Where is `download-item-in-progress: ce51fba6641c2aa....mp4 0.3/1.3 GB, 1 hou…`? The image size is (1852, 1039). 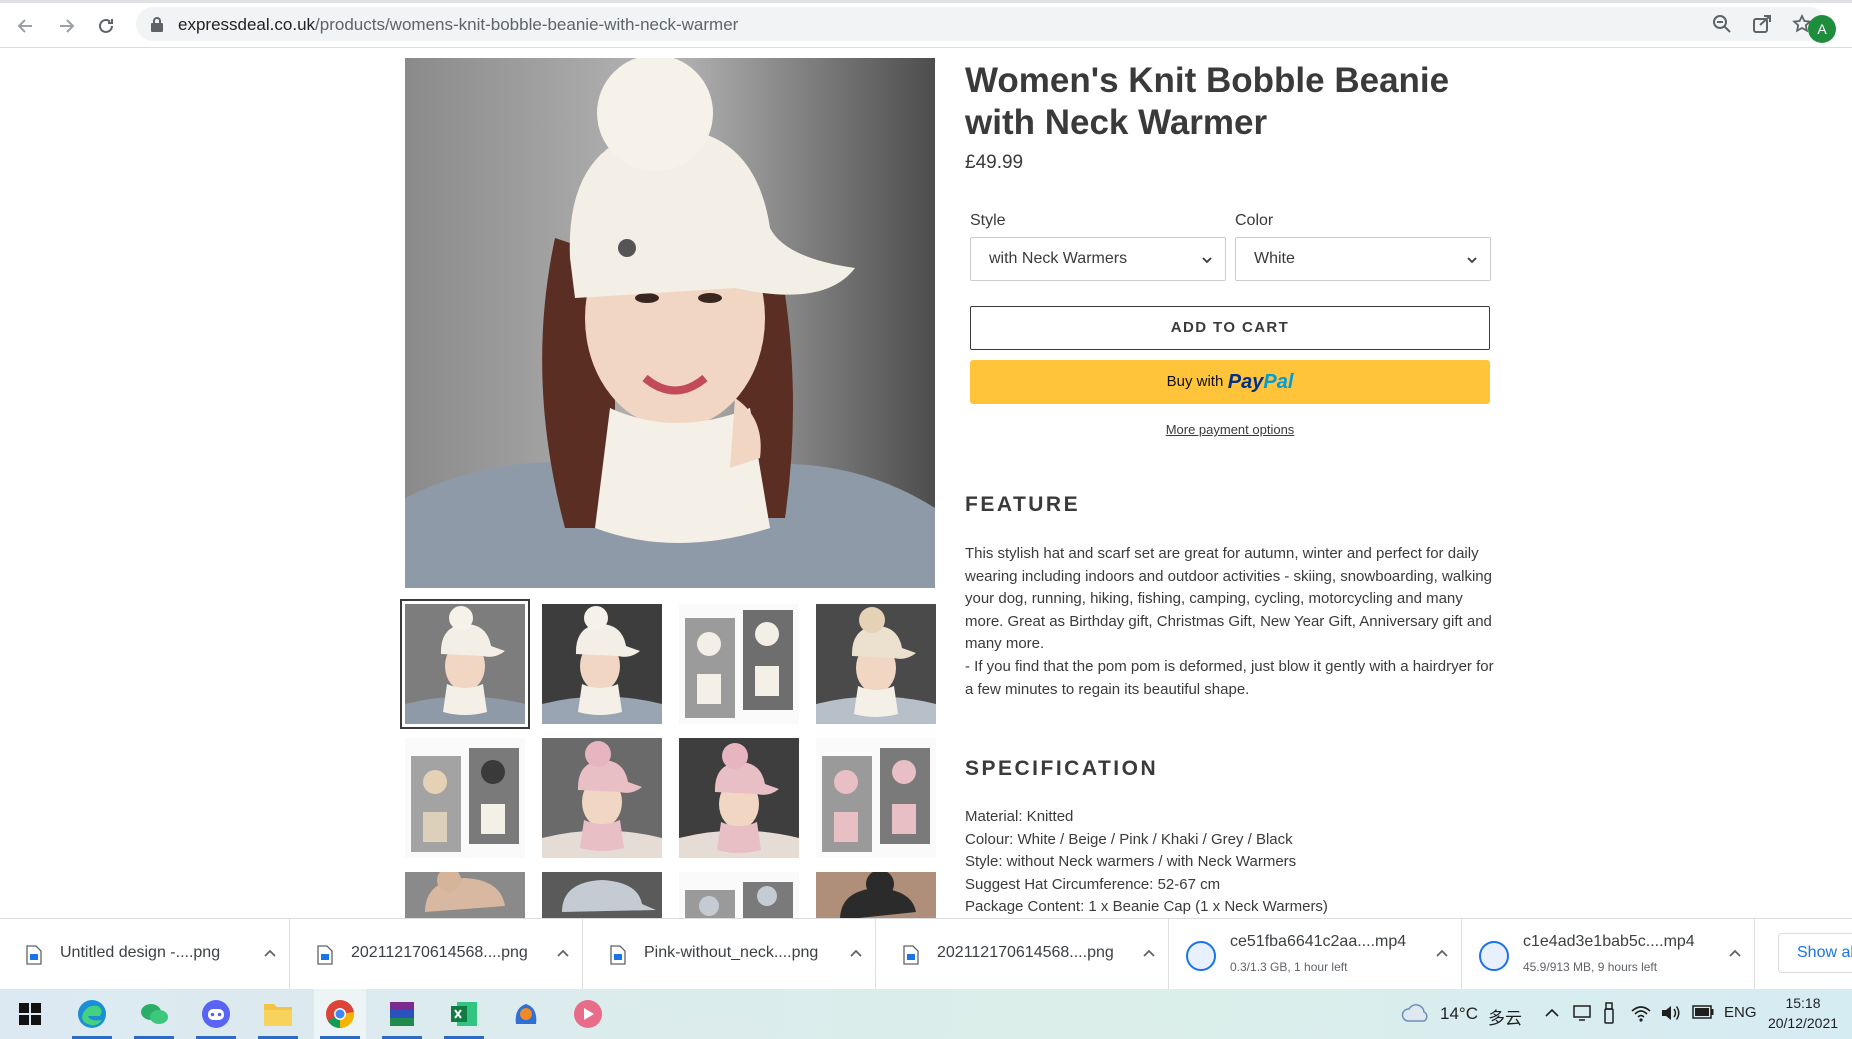 download-item-in-progress: ce51fba6641c2aa....mp4 0.3/1.3 GB, 1 hou… is located at coordinates (1316, 954).